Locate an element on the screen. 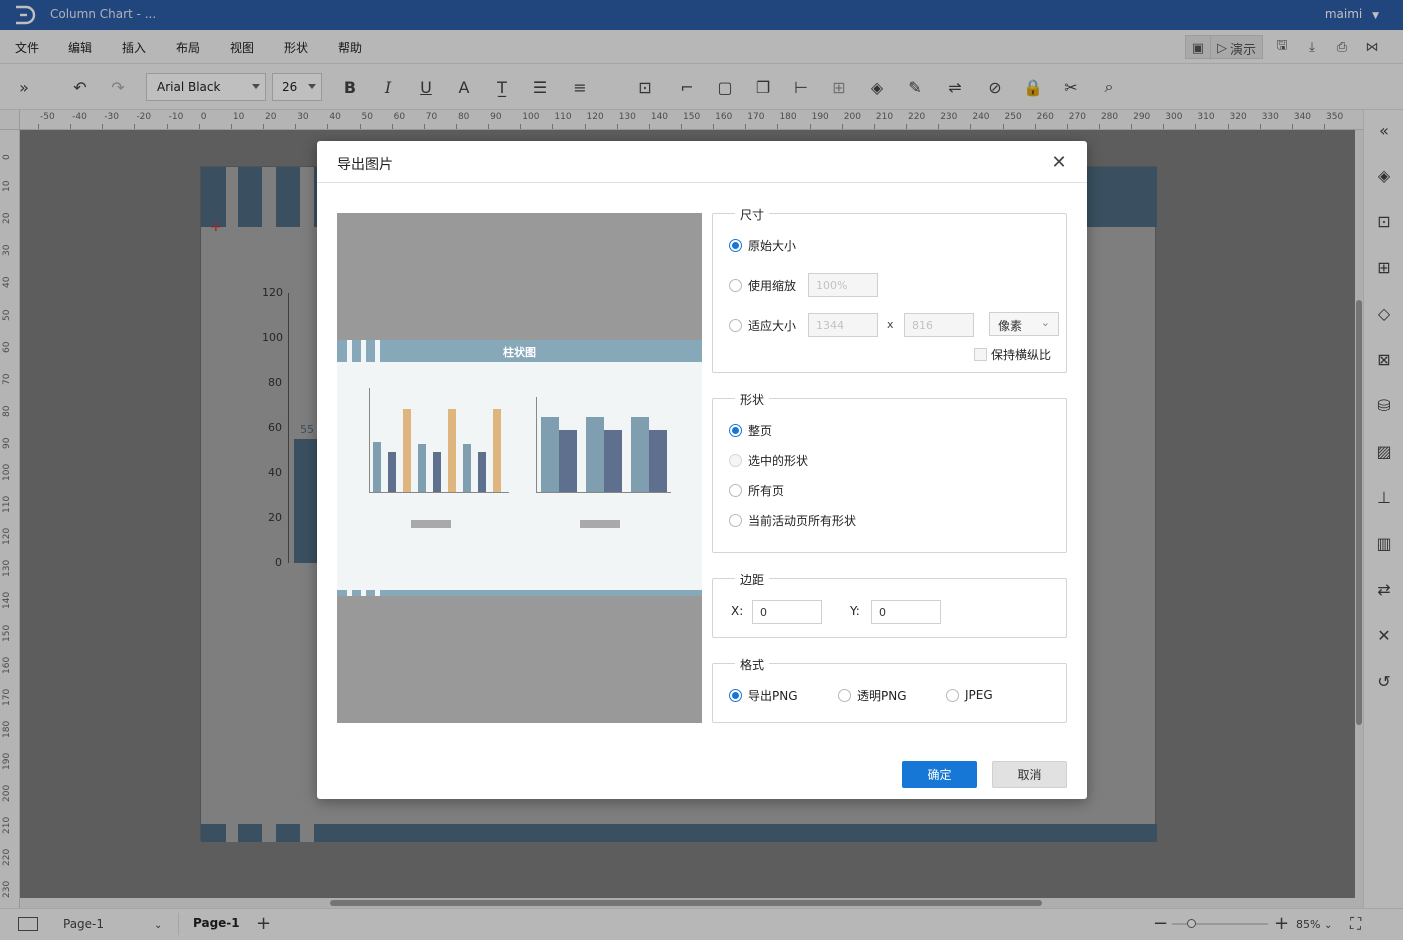 This screenshot has width=1403, height=940. export-preview: 柱状图 is located at coordinates (519, 468).